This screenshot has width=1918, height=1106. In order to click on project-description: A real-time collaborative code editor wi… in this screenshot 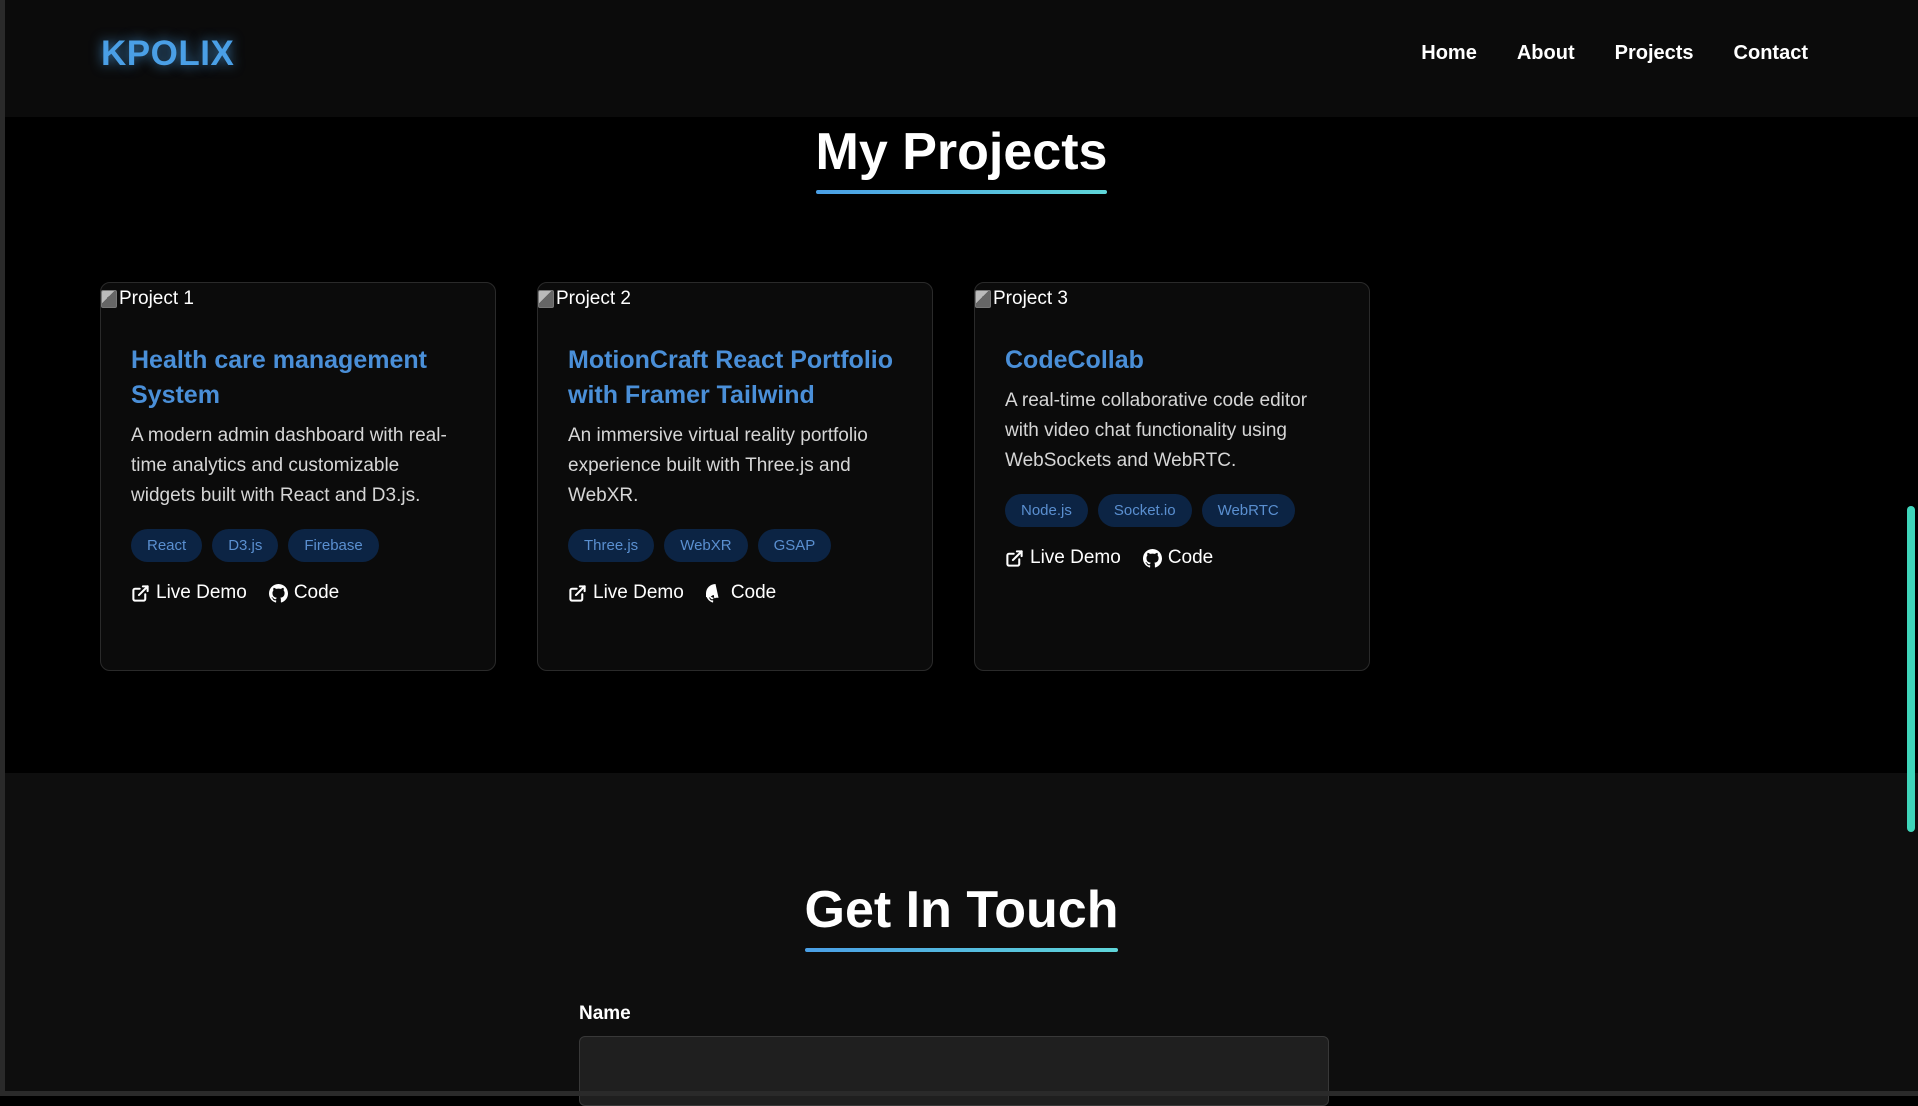, I will do `click(1156, 430)`.